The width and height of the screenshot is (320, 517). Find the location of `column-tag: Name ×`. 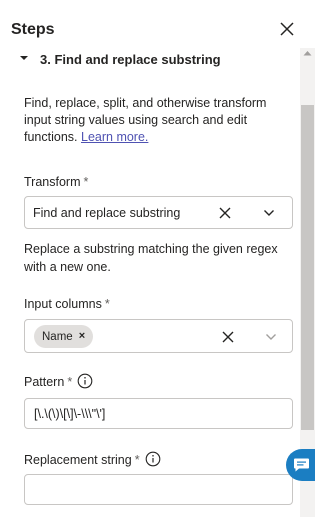

column-tag: Name × is located at coordinates (64, 336).